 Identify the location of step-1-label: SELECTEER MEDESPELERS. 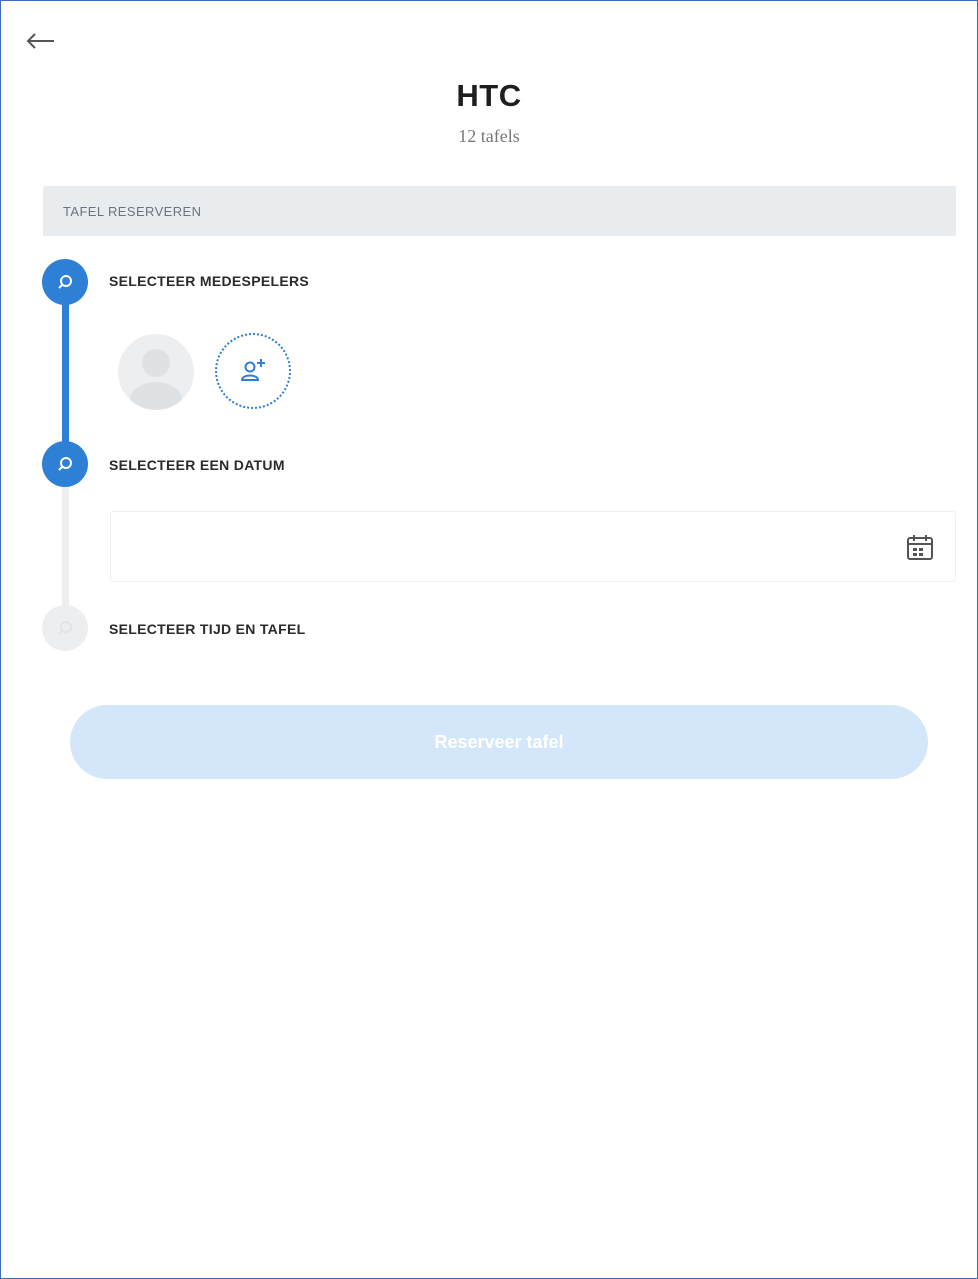
(209, 281).